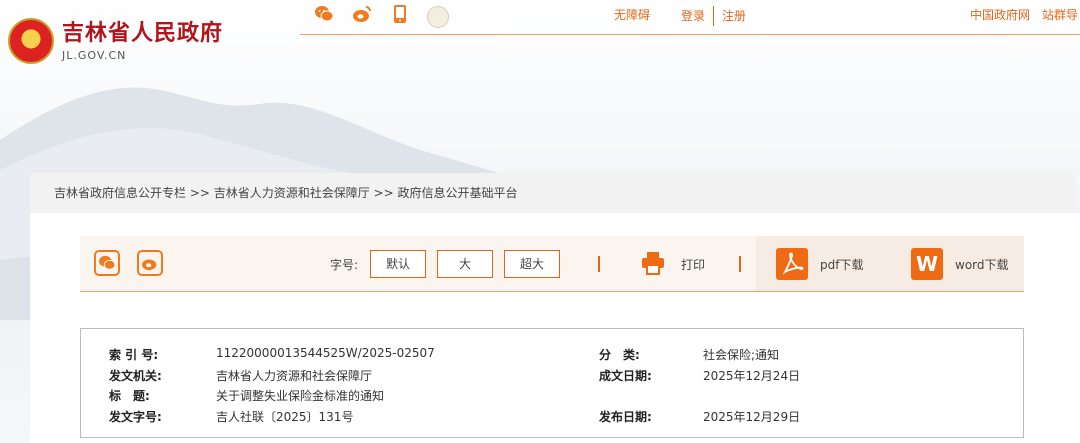 The height and width of the screenshot is (443, 1080). I want to click on published-date-label: 发布日期:, so click(625, 417).